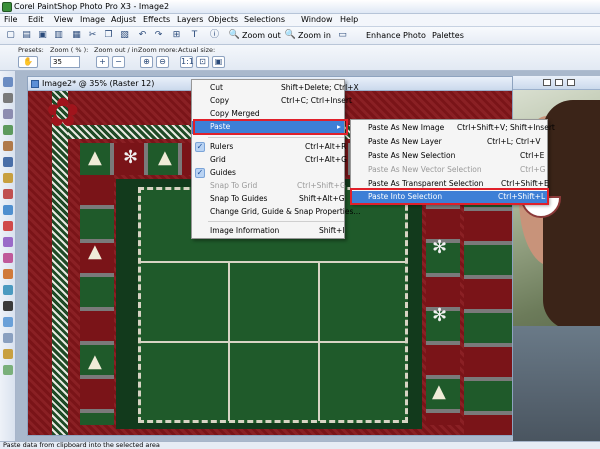 This screenshot has width=600, height=449. What do you see at coordinates (97, 300) in the screenshot?
I see `left-tile-column` at bounding box center [97, 300].